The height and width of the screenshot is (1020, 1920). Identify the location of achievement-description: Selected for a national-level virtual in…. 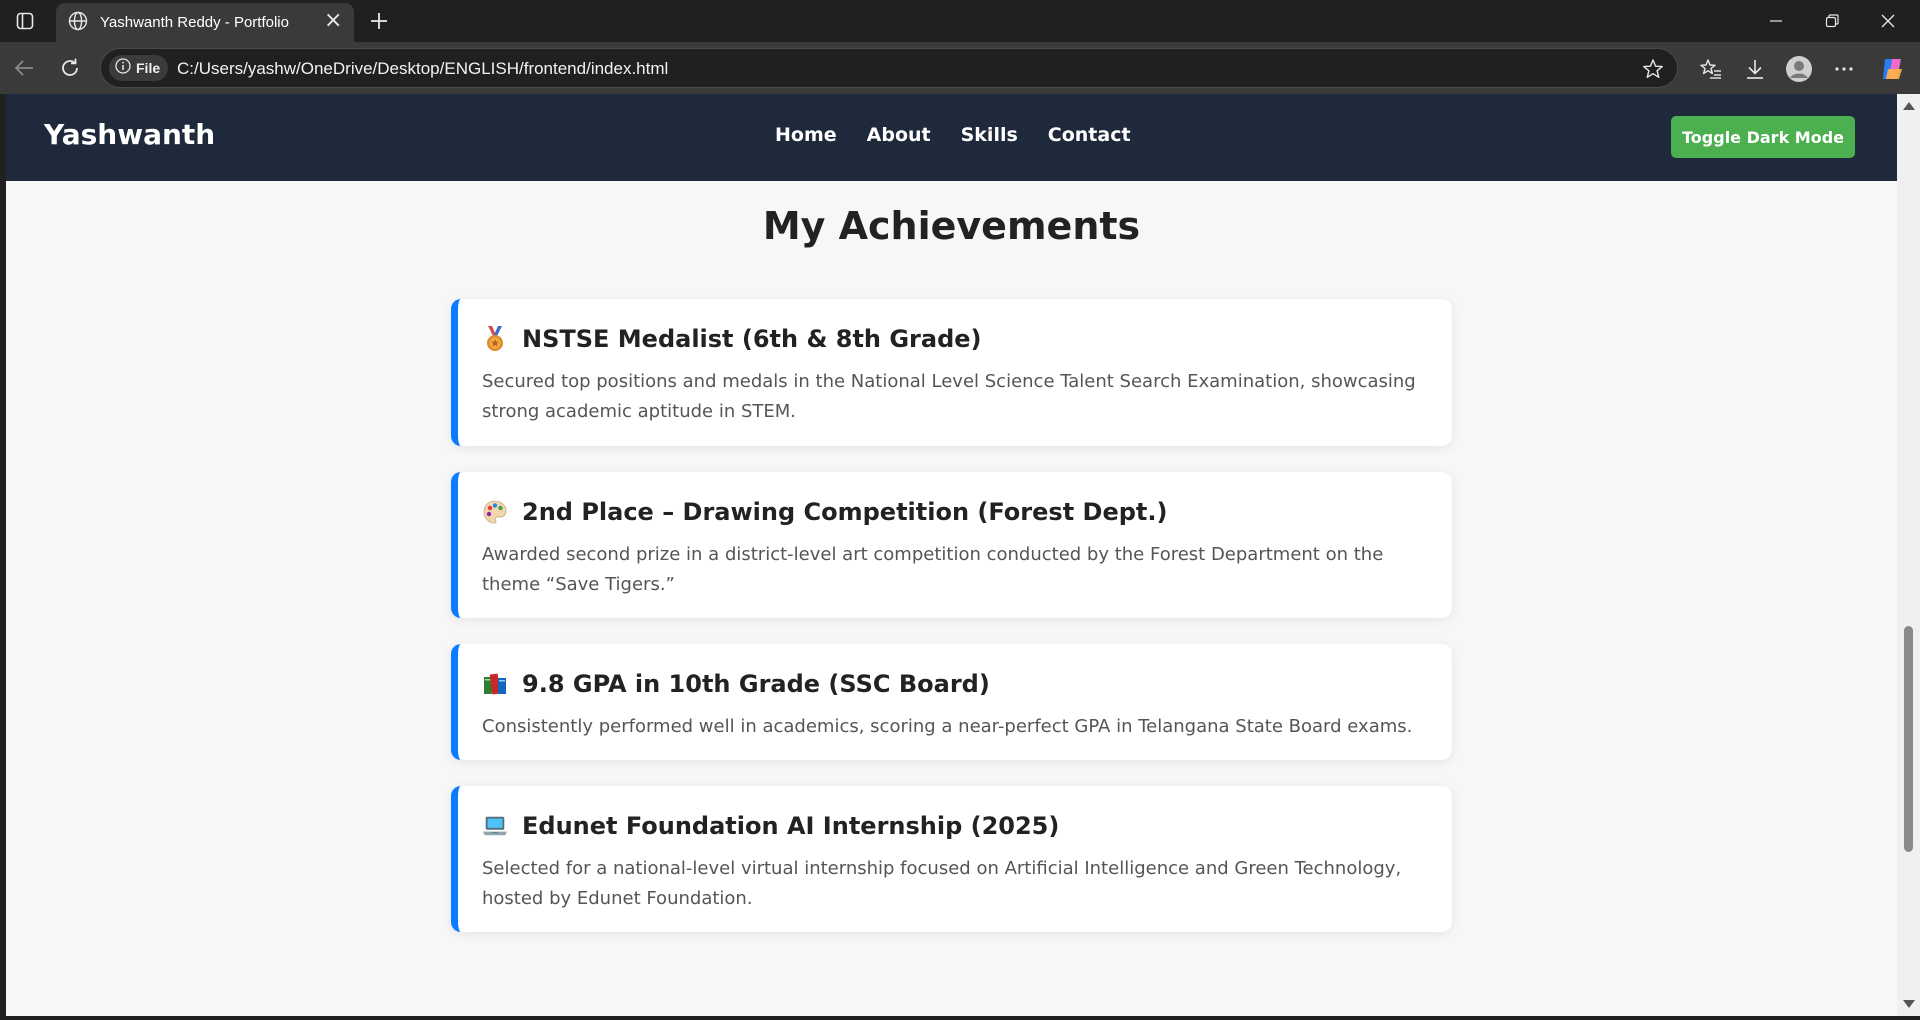
(942, 883).